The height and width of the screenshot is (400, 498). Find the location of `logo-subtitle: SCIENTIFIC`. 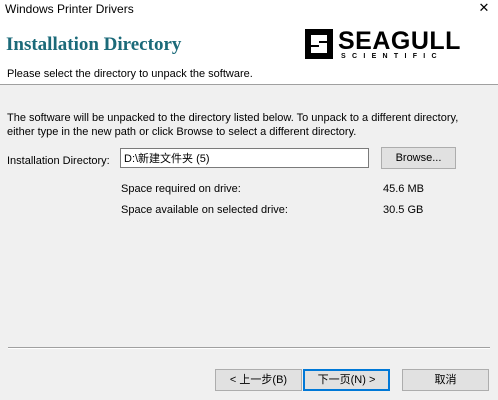

logo-subtitle: SCIENTIFIC is located at coordinates (392, 56).